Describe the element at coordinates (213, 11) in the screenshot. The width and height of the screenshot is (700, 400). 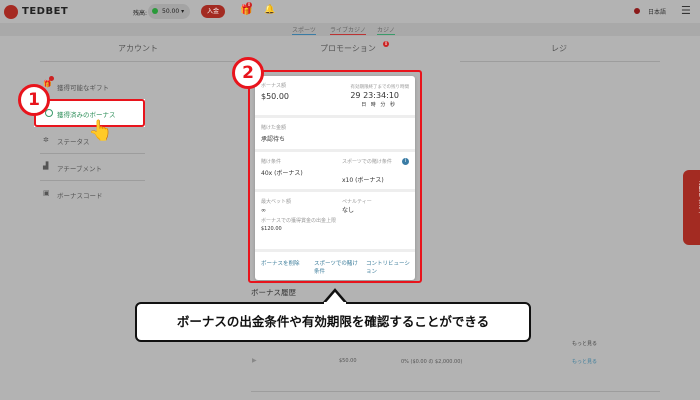
I see `deposit-button: 入金` at that location.